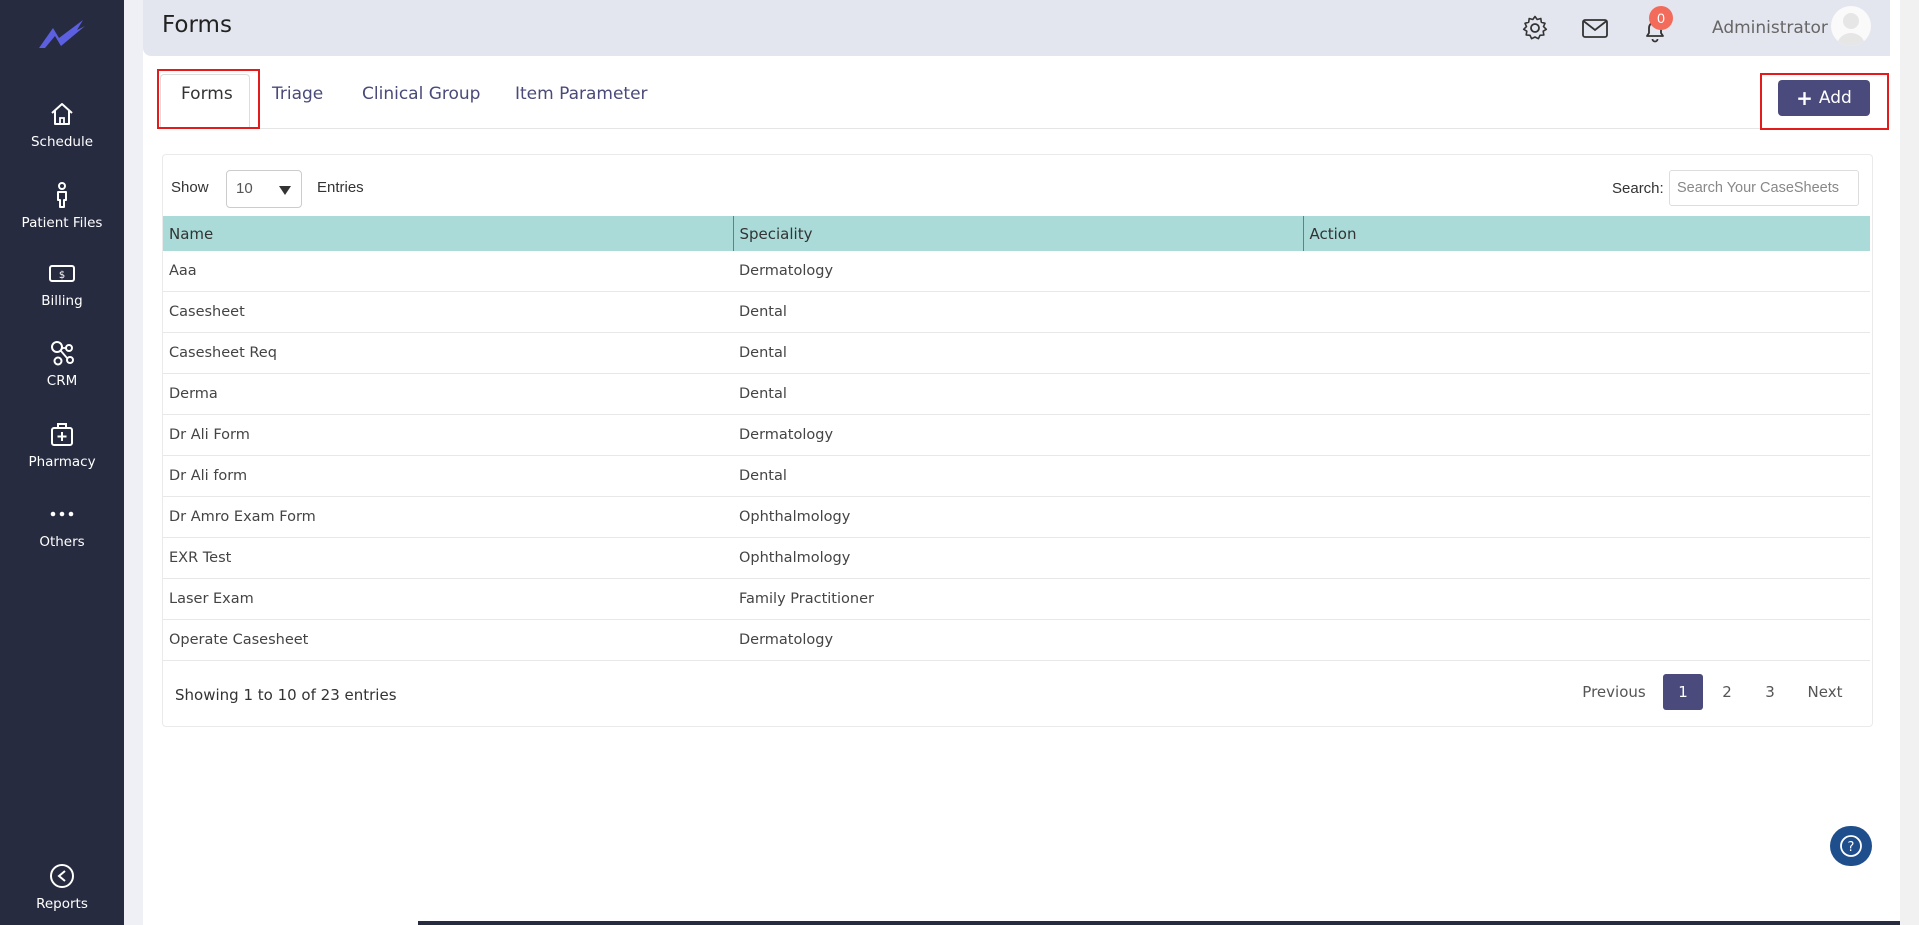 Image resolution: width=1919 pixels, height=925 pixels. Describe the element at coordinates (197, 25) in the screenshot. I see `page-title: Forms` at that location.